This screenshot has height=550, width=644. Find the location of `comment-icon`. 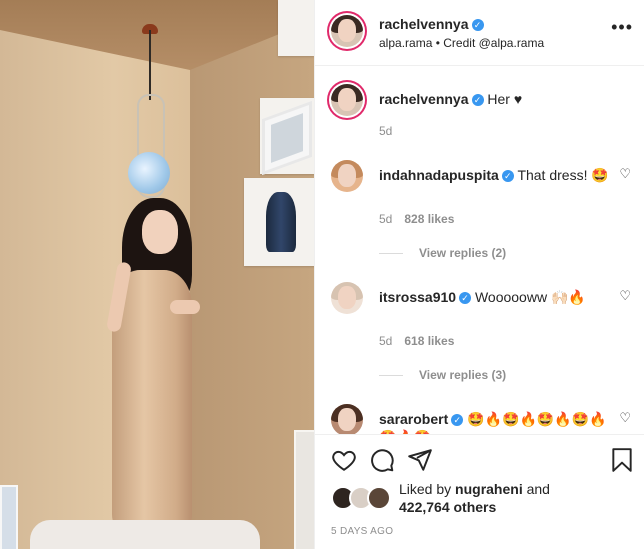

comment-icon is located at coordinates (382, 460).